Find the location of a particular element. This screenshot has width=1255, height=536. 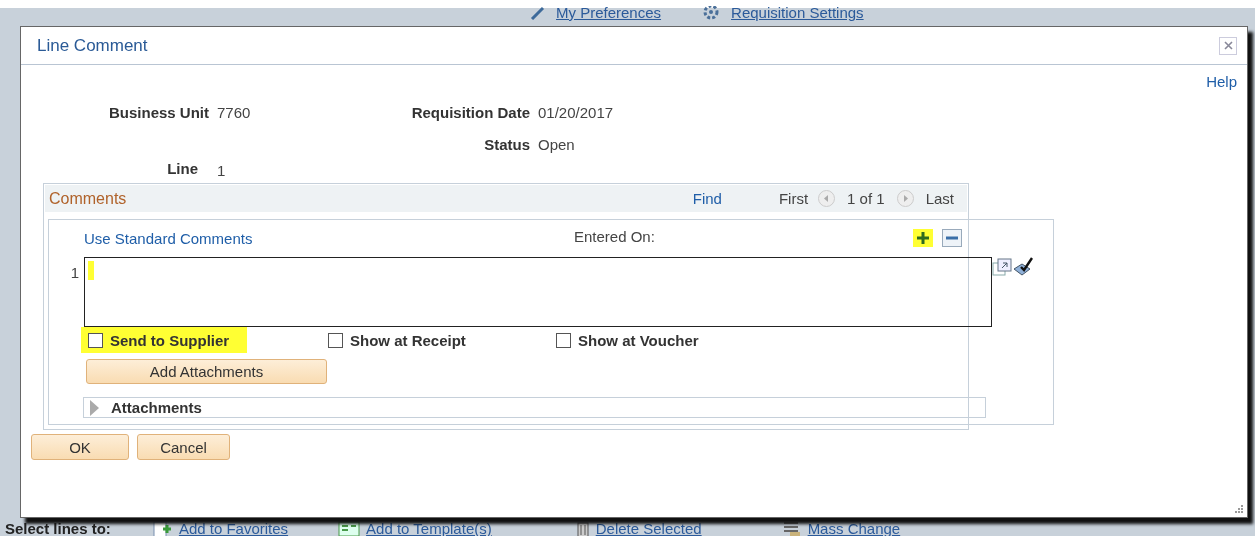

field-label: Requisition Date is located at coordinates (470, 112).